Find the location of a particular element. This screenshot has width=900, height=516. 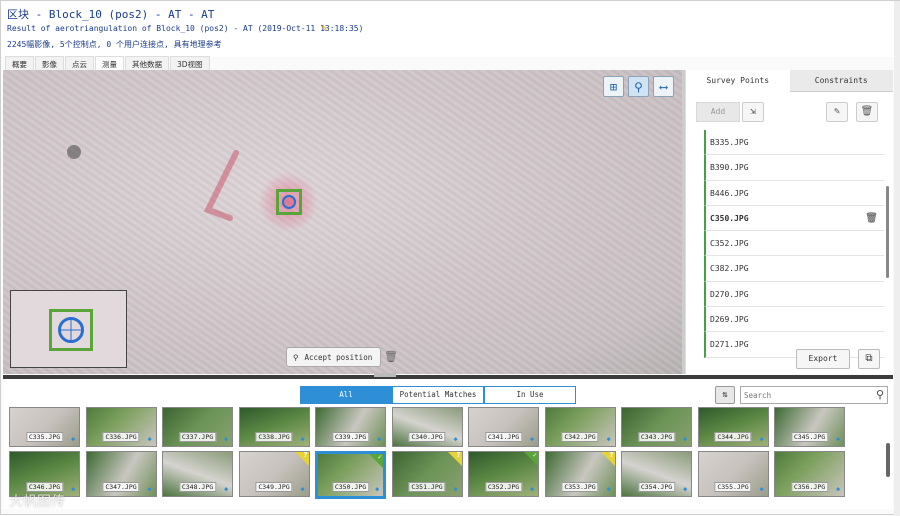

window-scrollbar is located at coordinates (897, 258).